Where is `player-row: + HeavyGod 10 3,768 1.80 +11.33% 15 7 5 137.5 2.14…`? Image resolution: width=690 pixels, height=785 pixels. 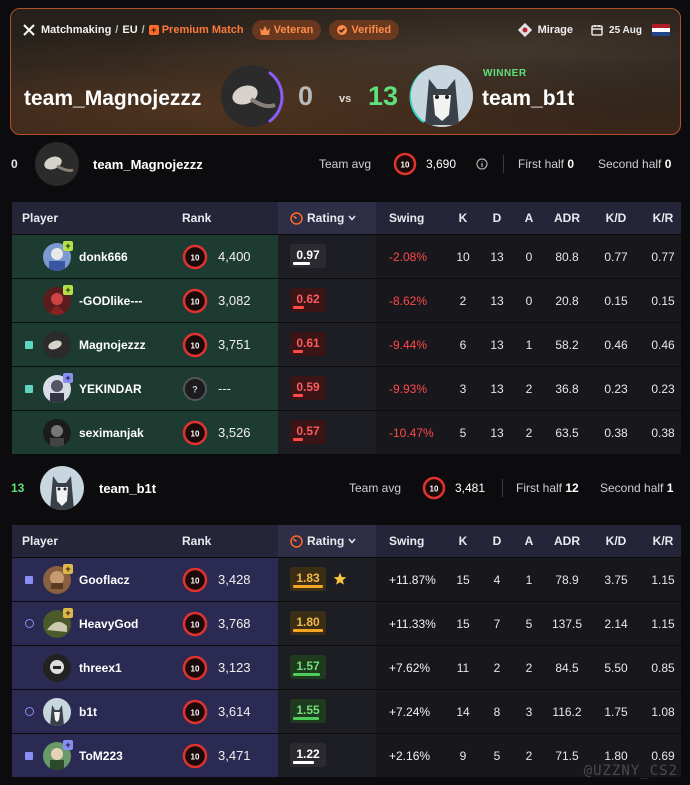
player-row: + HeavyGod 10 3,768 1.80 +11.33% 15 7 5 137.5 2.14… is located at coordinates (346, 623).